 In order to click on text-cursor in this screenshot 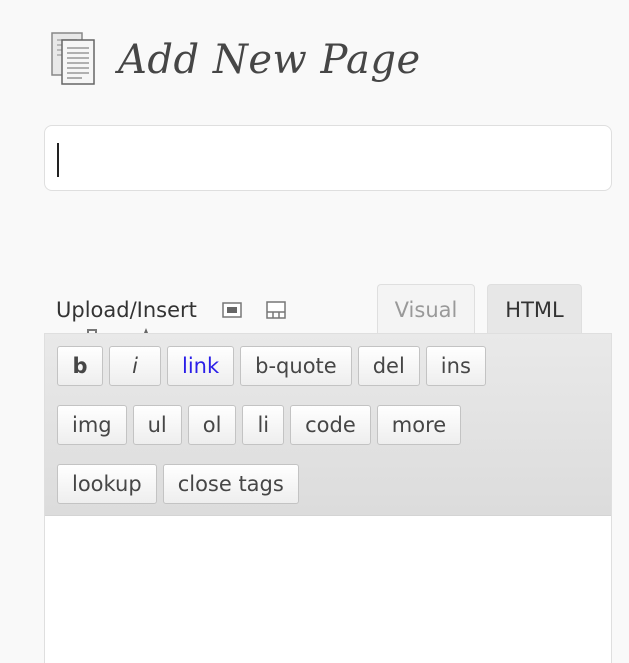, I will do `click(58, 160)`.